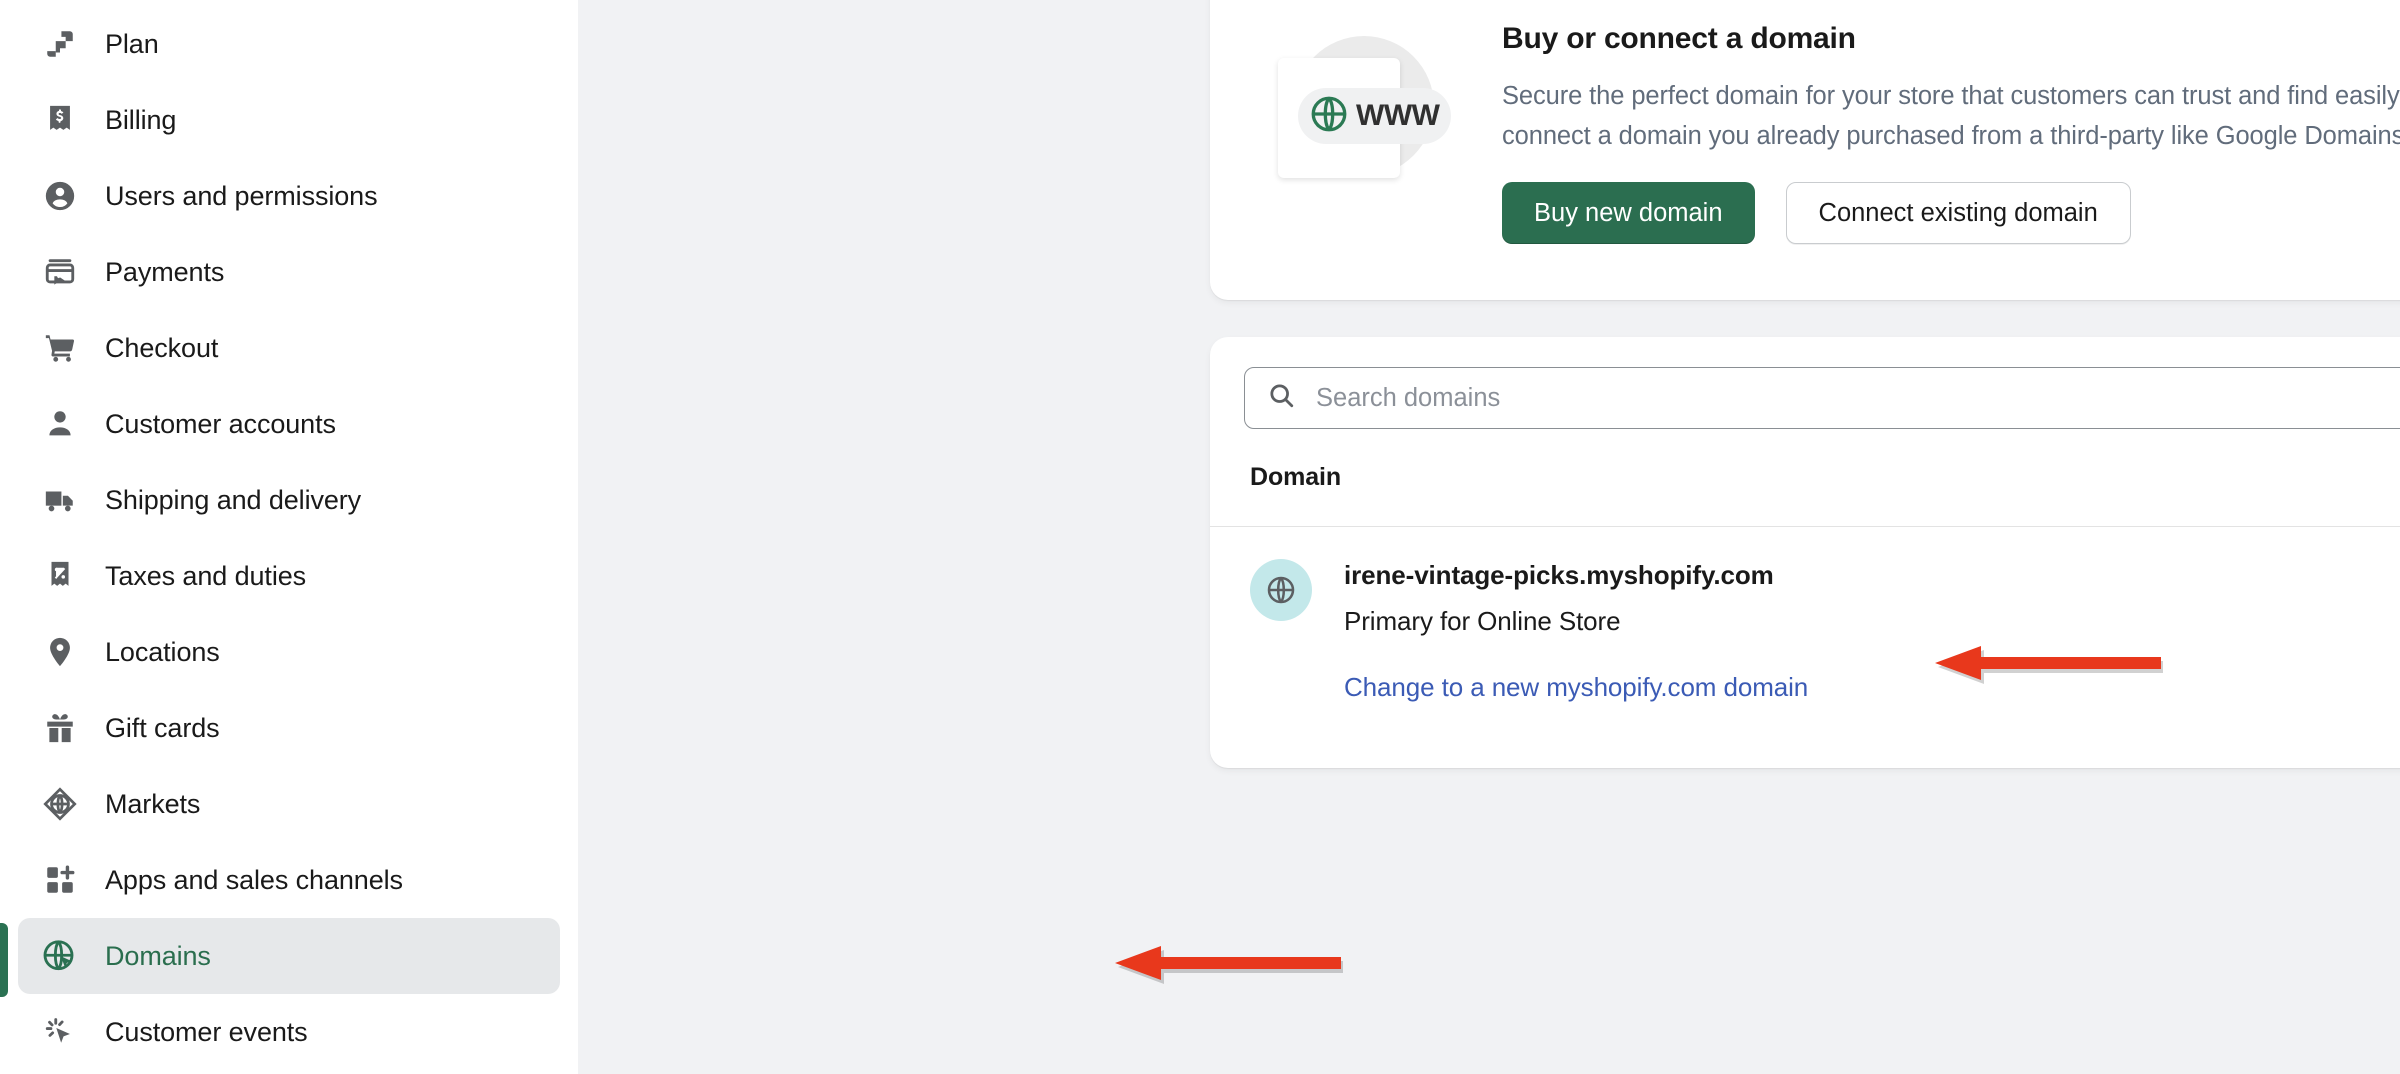 The image size is (2400, 1074). I want to click on banner-actions: Buy new domain Connect existing domain, so click(1951, 213).